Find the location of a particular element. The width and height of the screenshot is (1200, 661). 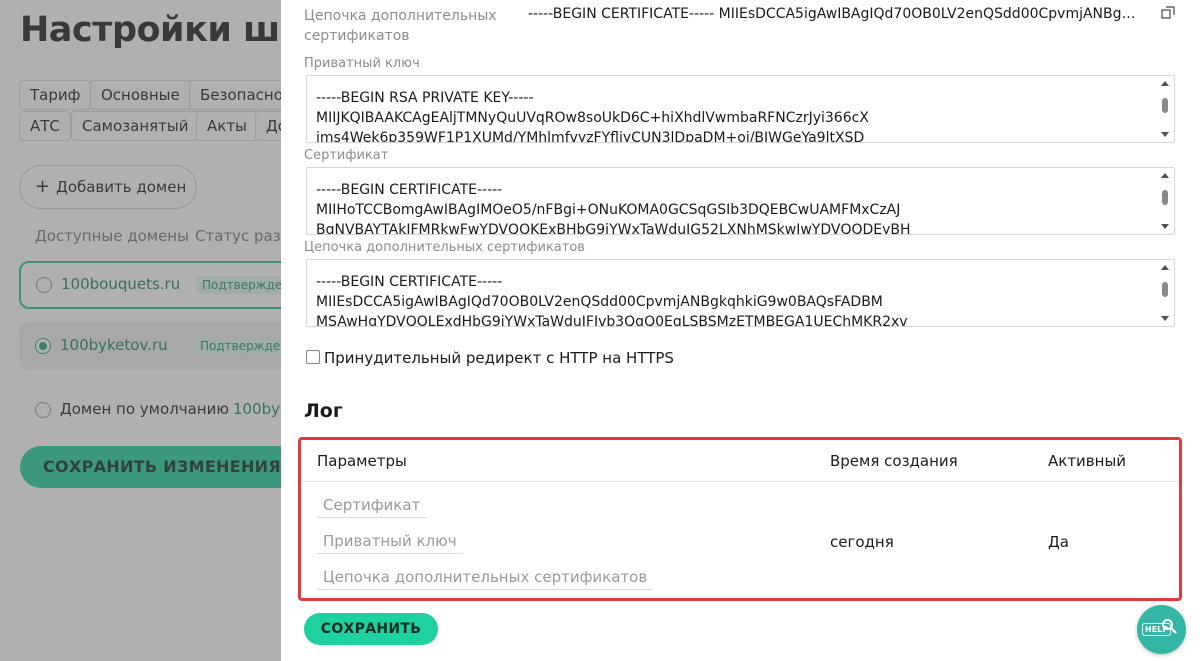

header-active: Активный is located at coordinates (1087, 461).